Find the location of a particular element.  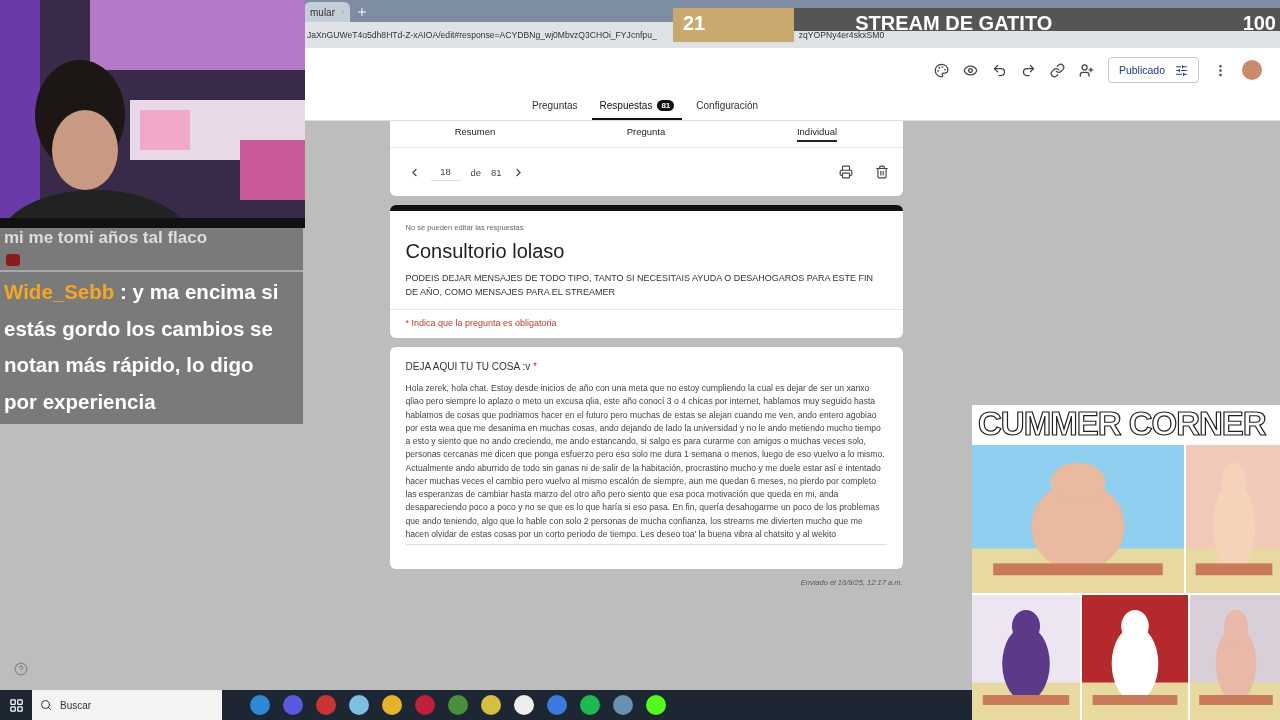

goal-target: 100 is located at coordinates (1259, 23).